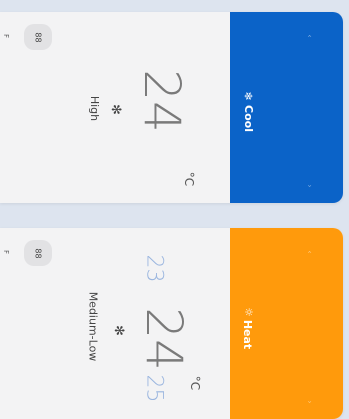 Image resolution: width=349 pixels, height=419 pixels. I want to click on fan-speed-label: High, so click(95, 108).